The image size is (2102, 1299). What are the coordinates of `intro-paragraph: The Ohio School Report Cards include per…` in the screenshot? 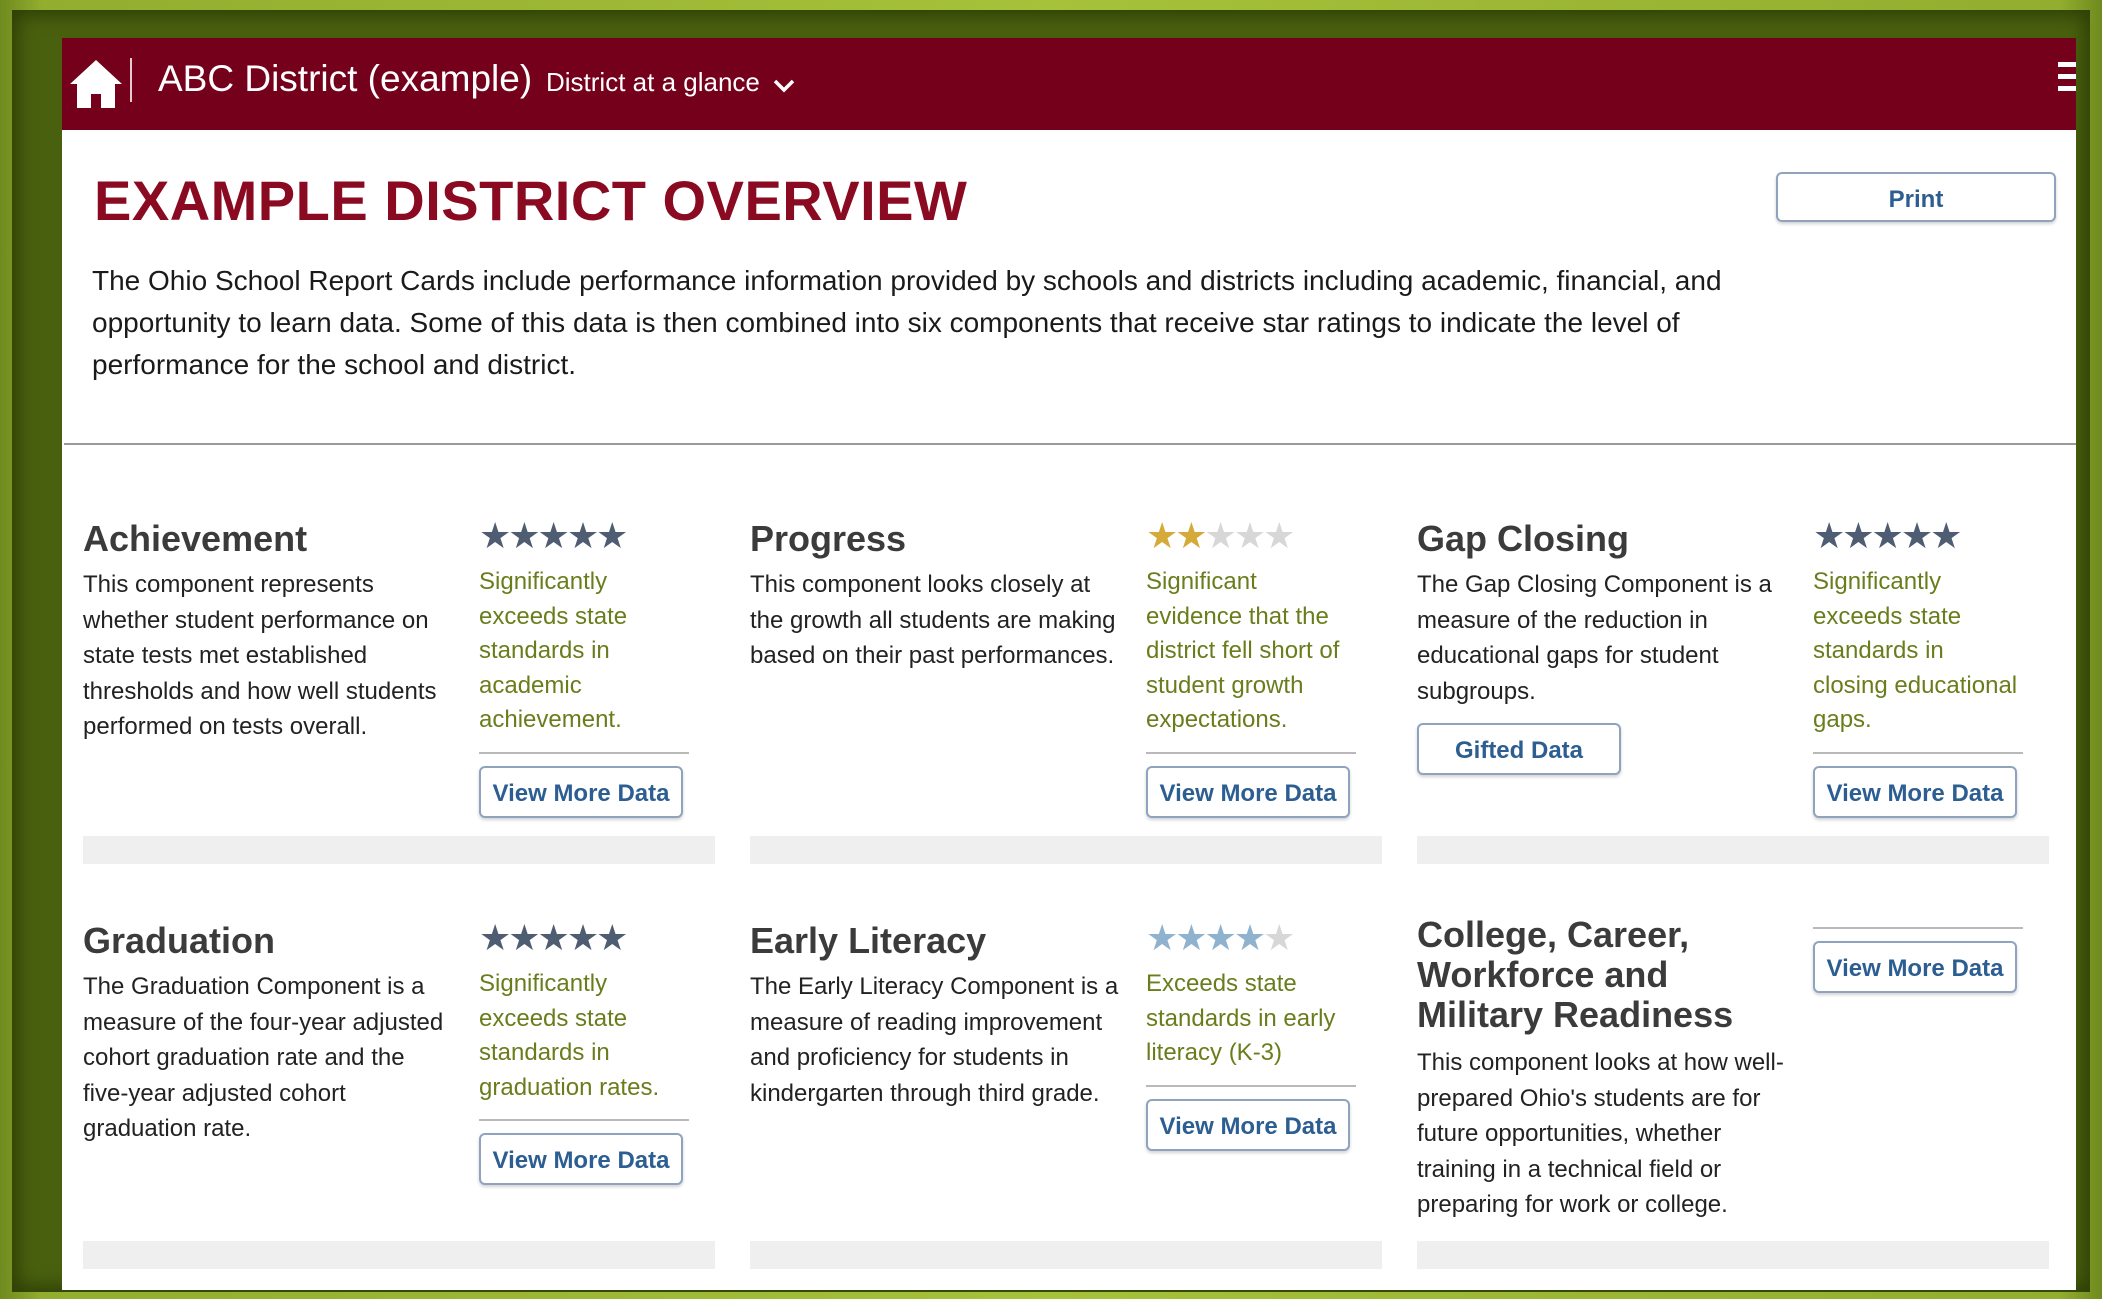 It's located at (907, 322).